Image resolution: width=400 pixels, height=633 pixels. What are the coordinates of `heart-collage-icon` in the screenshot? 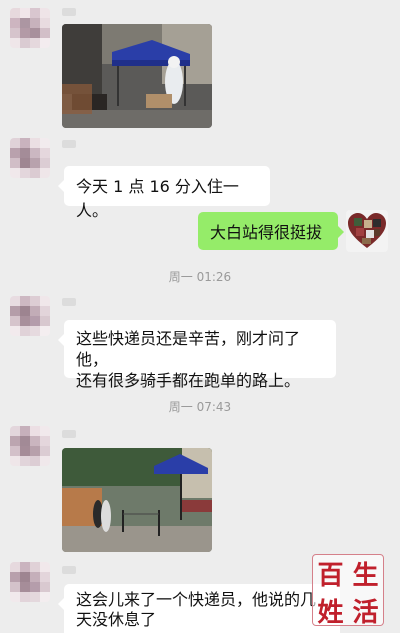 It's located at (367, 230).